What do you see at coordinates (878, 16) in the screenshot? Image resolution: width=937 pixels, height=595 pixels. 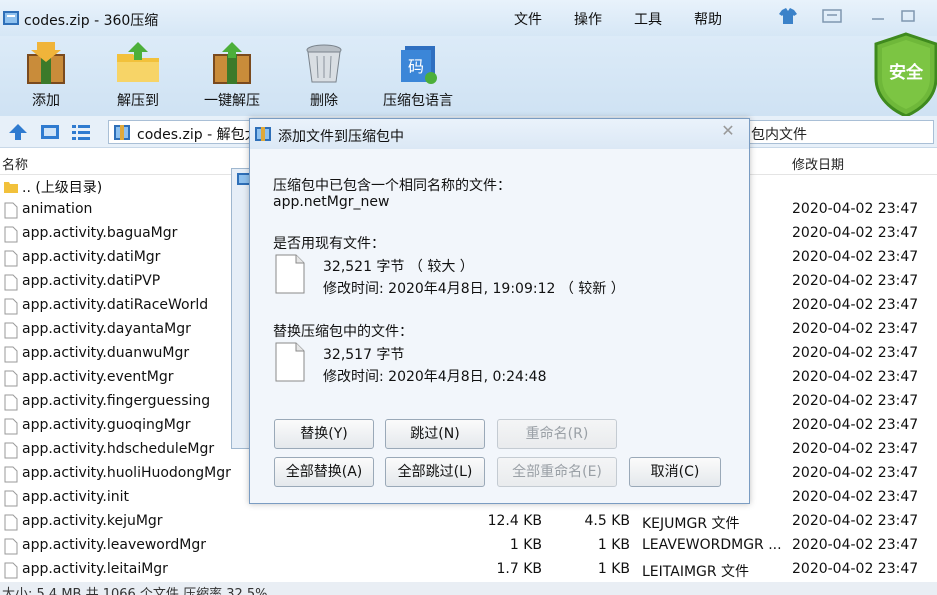 I see `minimize-icon` at bounding box center [878, 16].